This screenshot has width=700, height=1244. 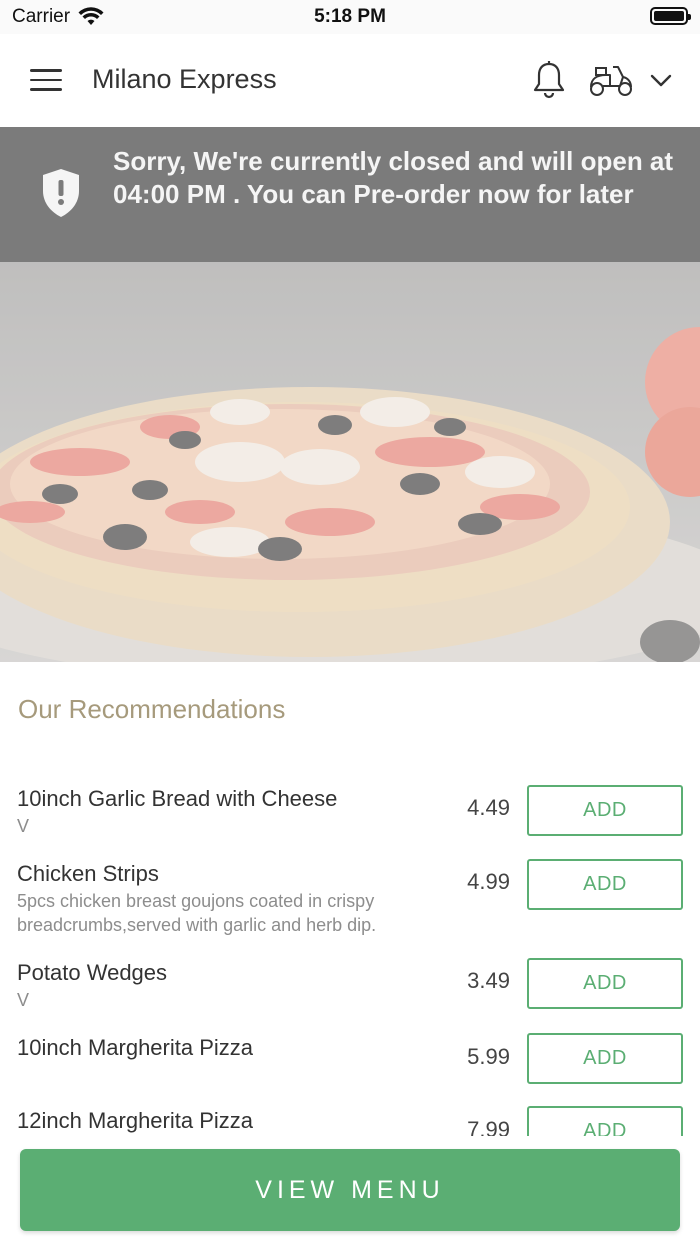 What do you see at coordinates (549, 80) in the screenshot?
I see `bell-icon` at bounding box center [549, 80].